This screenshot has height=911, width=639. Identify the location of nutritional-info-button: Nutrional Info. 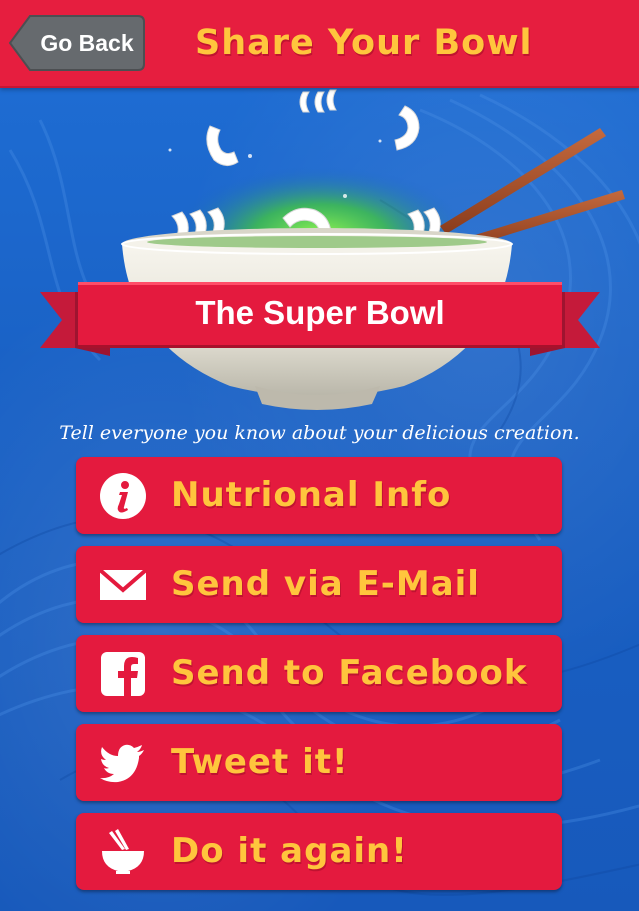
(319, 495).